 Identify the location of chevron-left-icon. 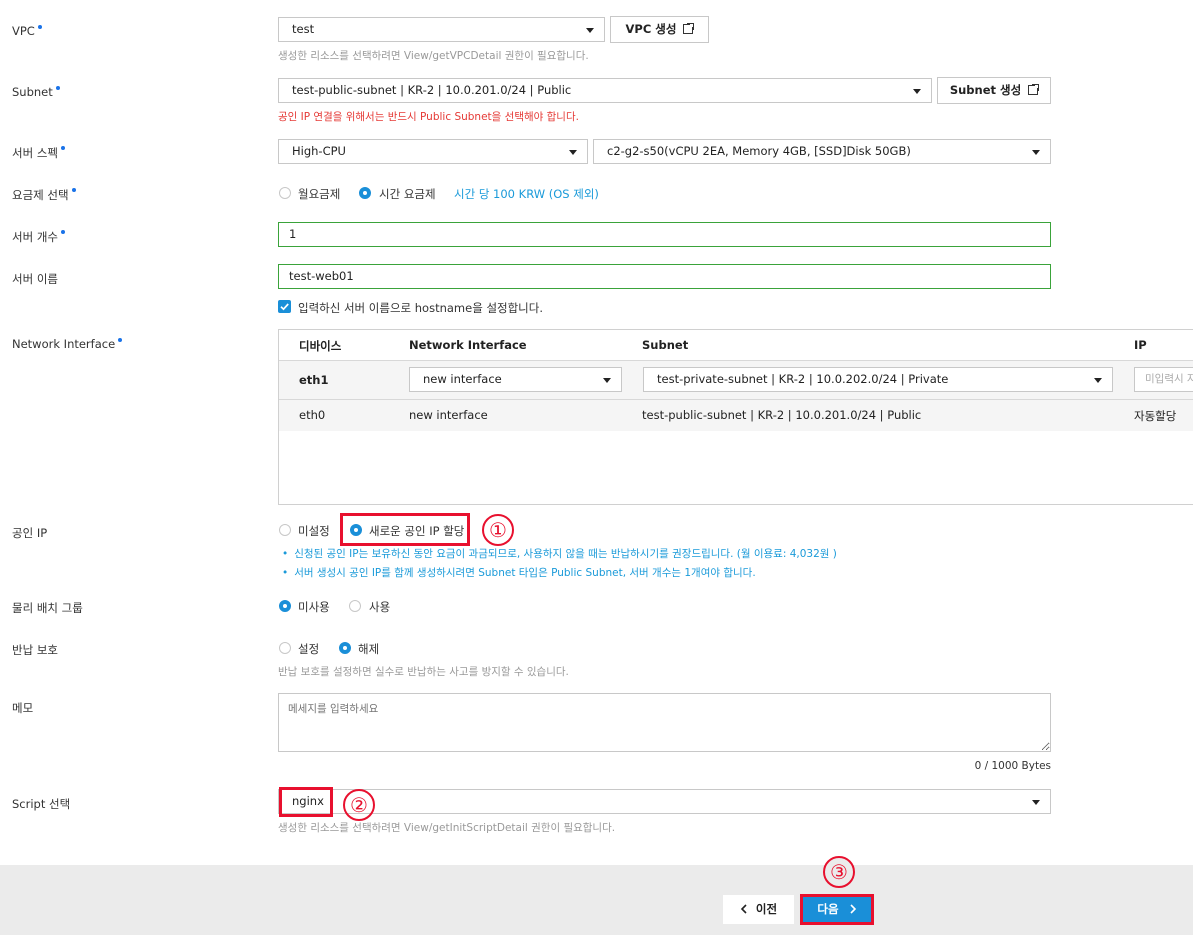
(743, 909).